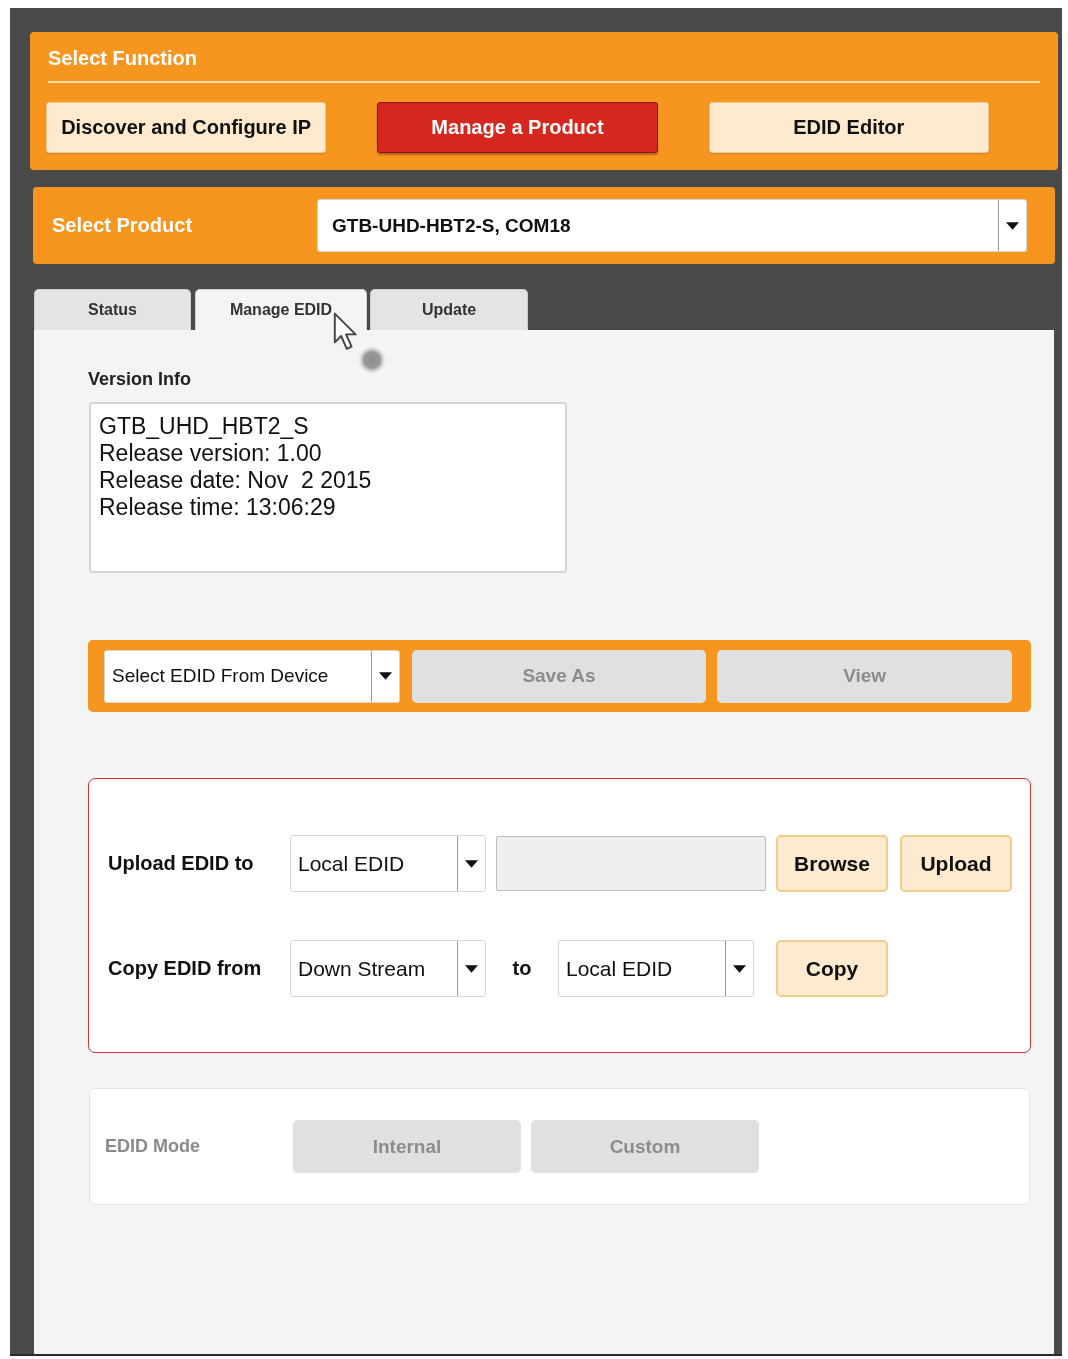  I want to click on info-text-line: GTB_UHD_HBT2_S, so click(204, 426).